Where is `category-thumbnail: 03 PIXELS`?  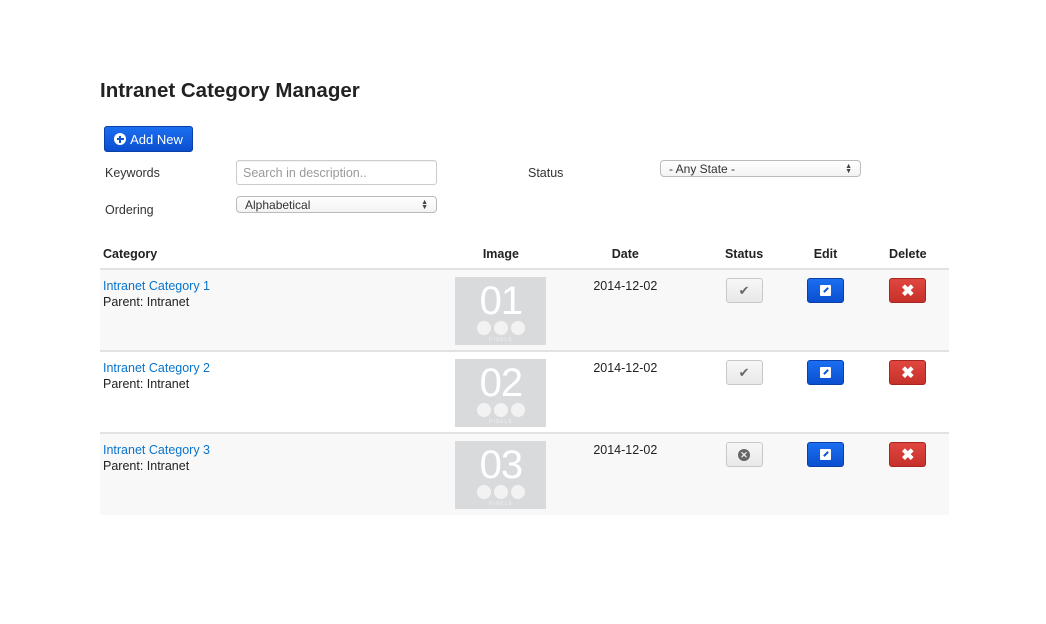 category-thumbnail: 03 PIXELS is located at coordinates (501, 475).